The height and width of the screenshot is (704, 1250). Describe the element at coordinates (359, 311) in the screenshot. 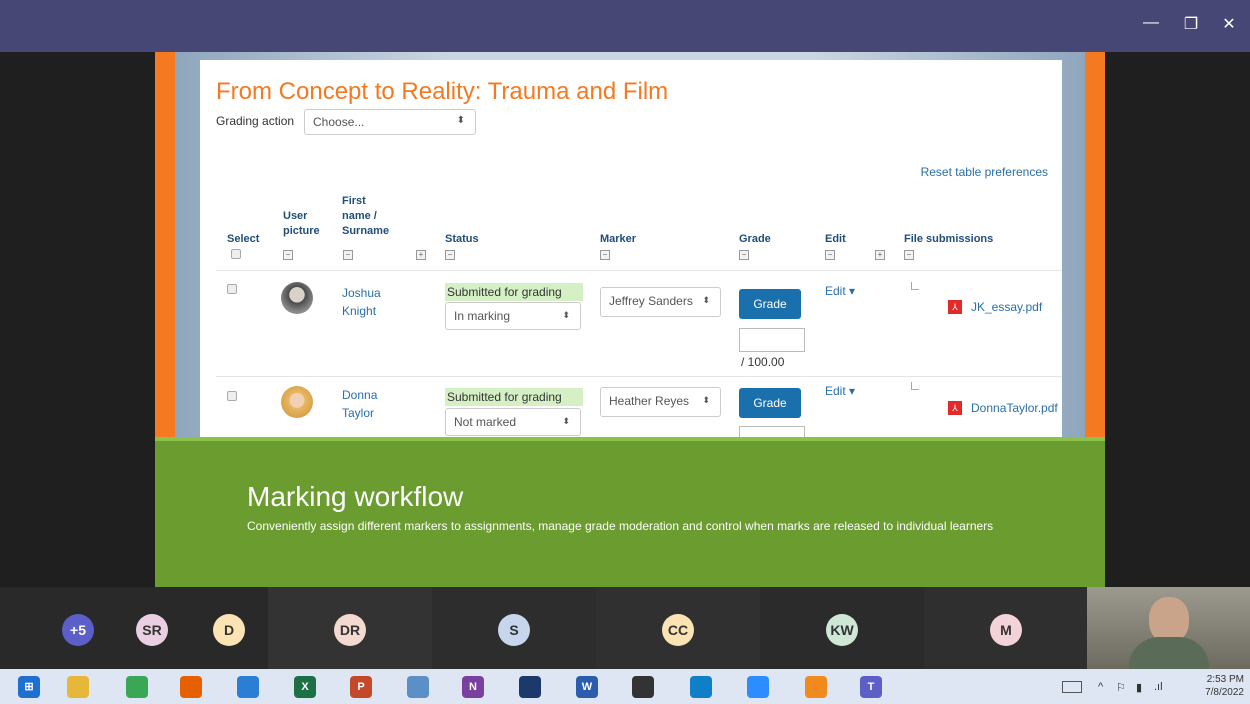

I see `surname: Knight` at that location.